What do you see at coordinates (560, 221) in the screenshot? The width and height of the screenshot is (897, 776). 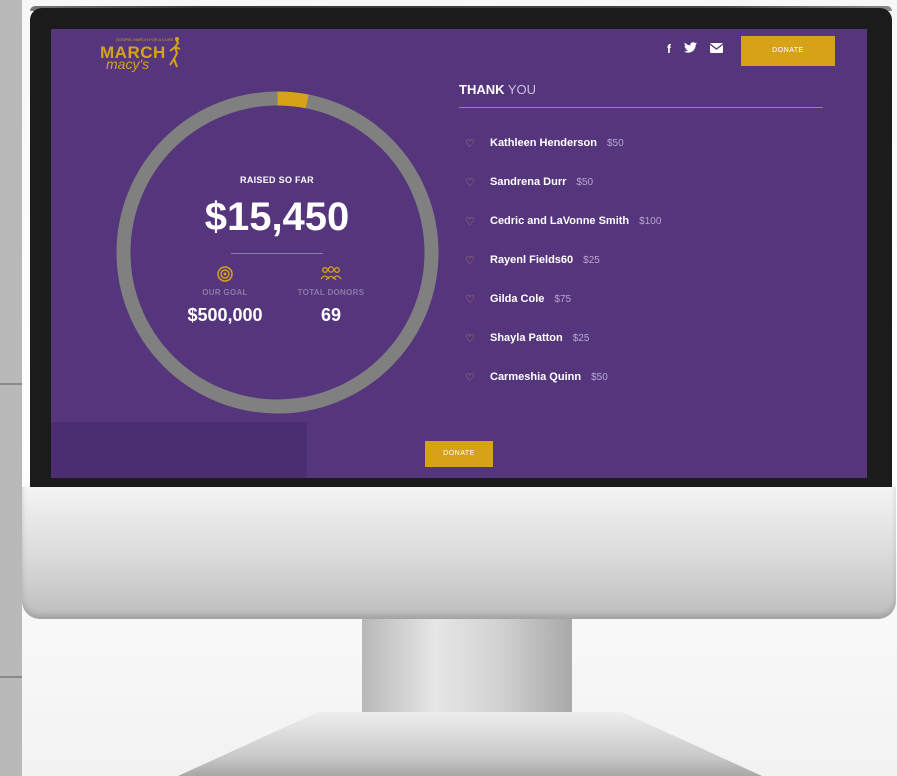 I see `donor-name: Cedric and LaVonne Smith` at bounding box center [560, 221].